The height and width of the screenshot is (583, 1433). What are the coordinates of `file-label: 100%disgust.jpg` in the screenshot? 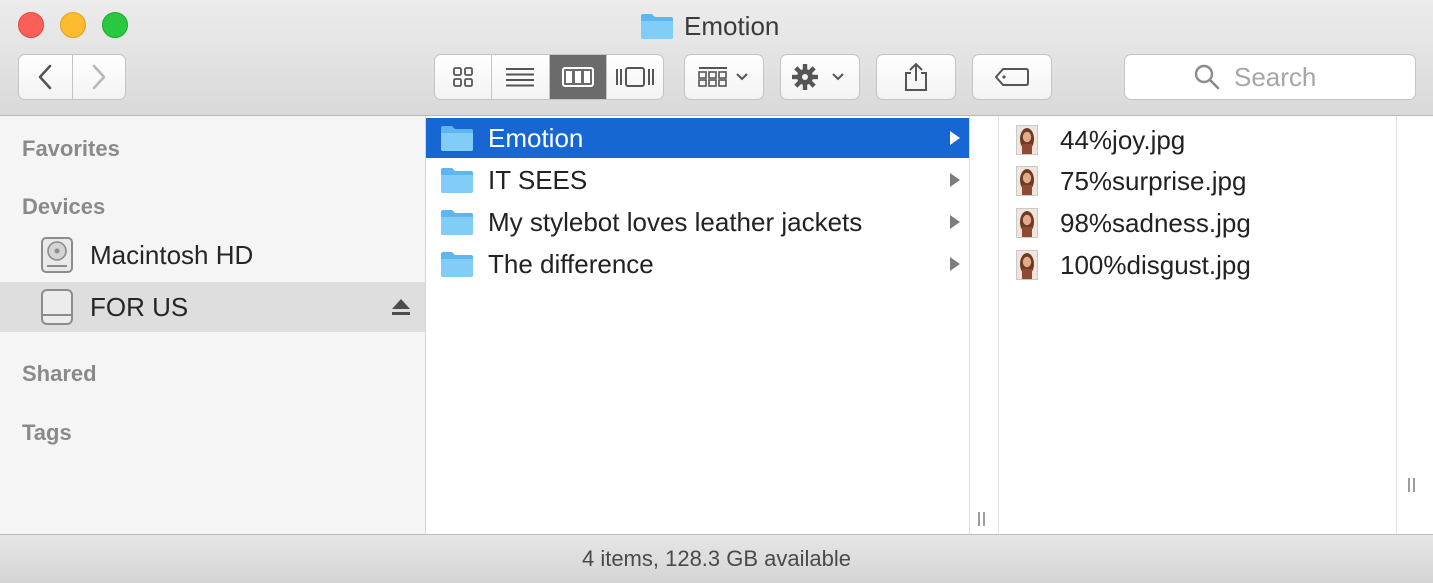 It's located at (1155, 264).